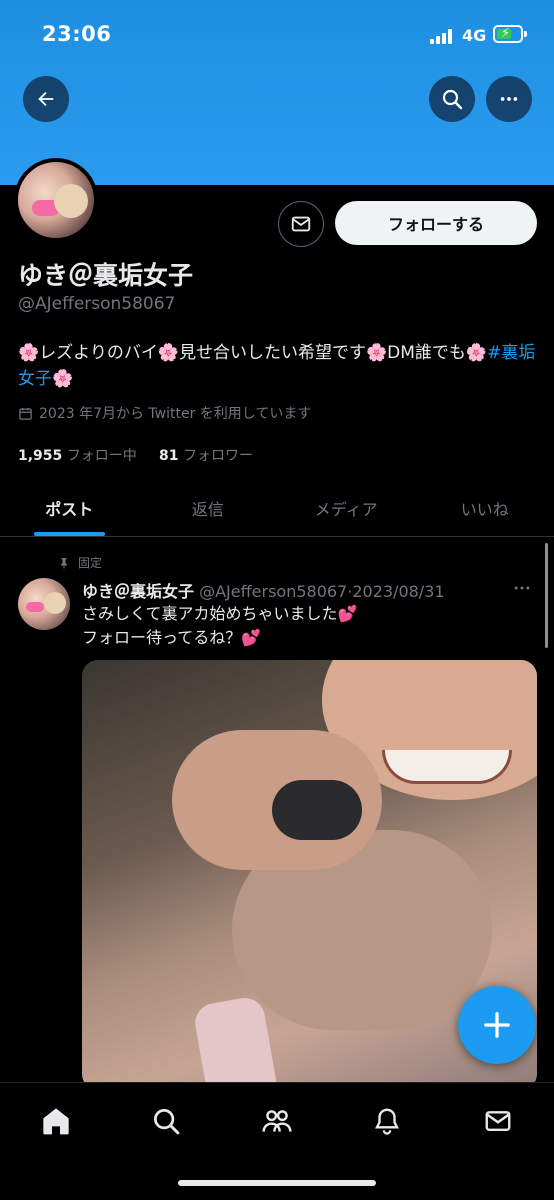 The image size is (554, 1200). I want to click on pin-icon, so click(64, 563).